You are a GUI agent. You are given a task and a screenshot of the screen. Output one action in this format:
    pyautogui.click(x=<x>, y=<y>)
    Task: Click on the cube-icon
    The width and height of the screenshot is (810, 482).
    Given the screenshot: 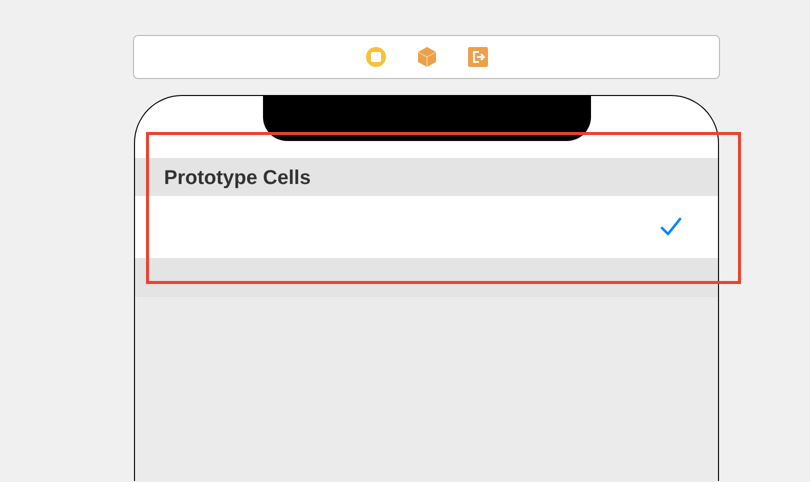 What is the action you would take?
    pyautogui.click(x=426, y=57)
    